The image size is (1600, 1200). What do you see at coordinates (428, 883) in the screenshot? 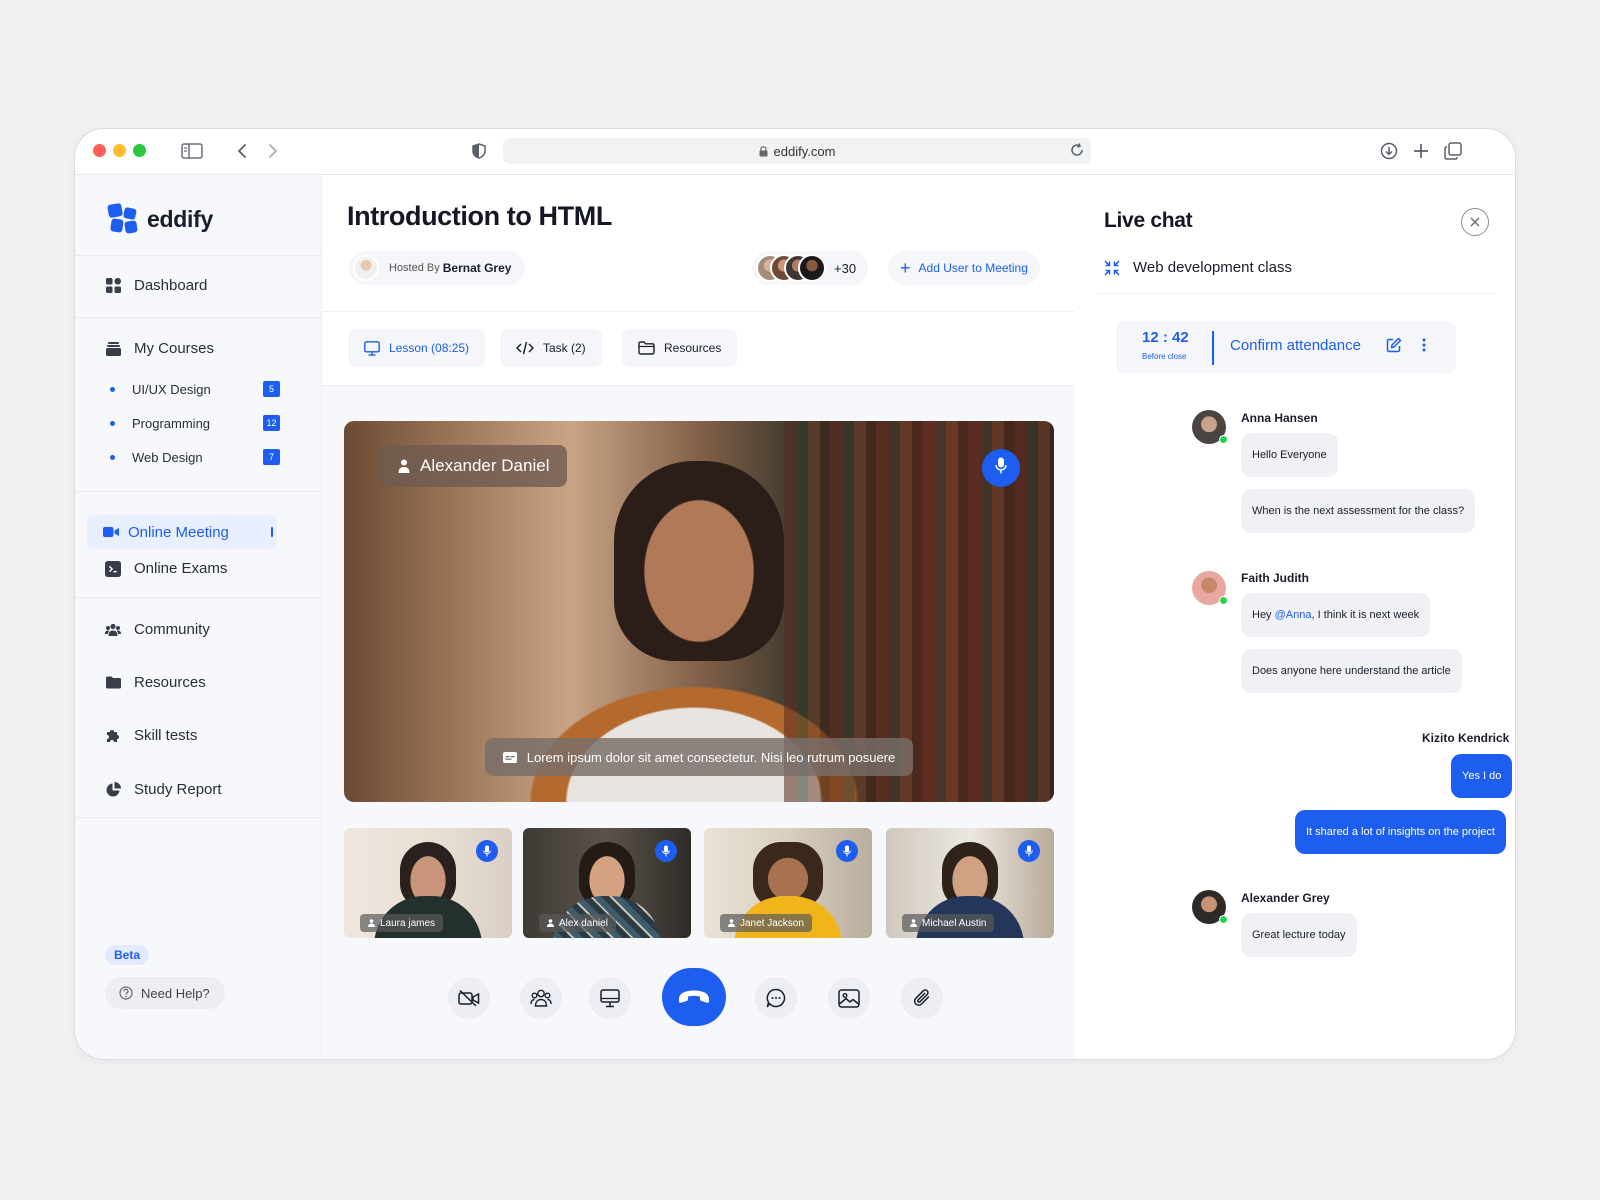
I see `participant-tile: Laura james` at bounding box center [428, 883].